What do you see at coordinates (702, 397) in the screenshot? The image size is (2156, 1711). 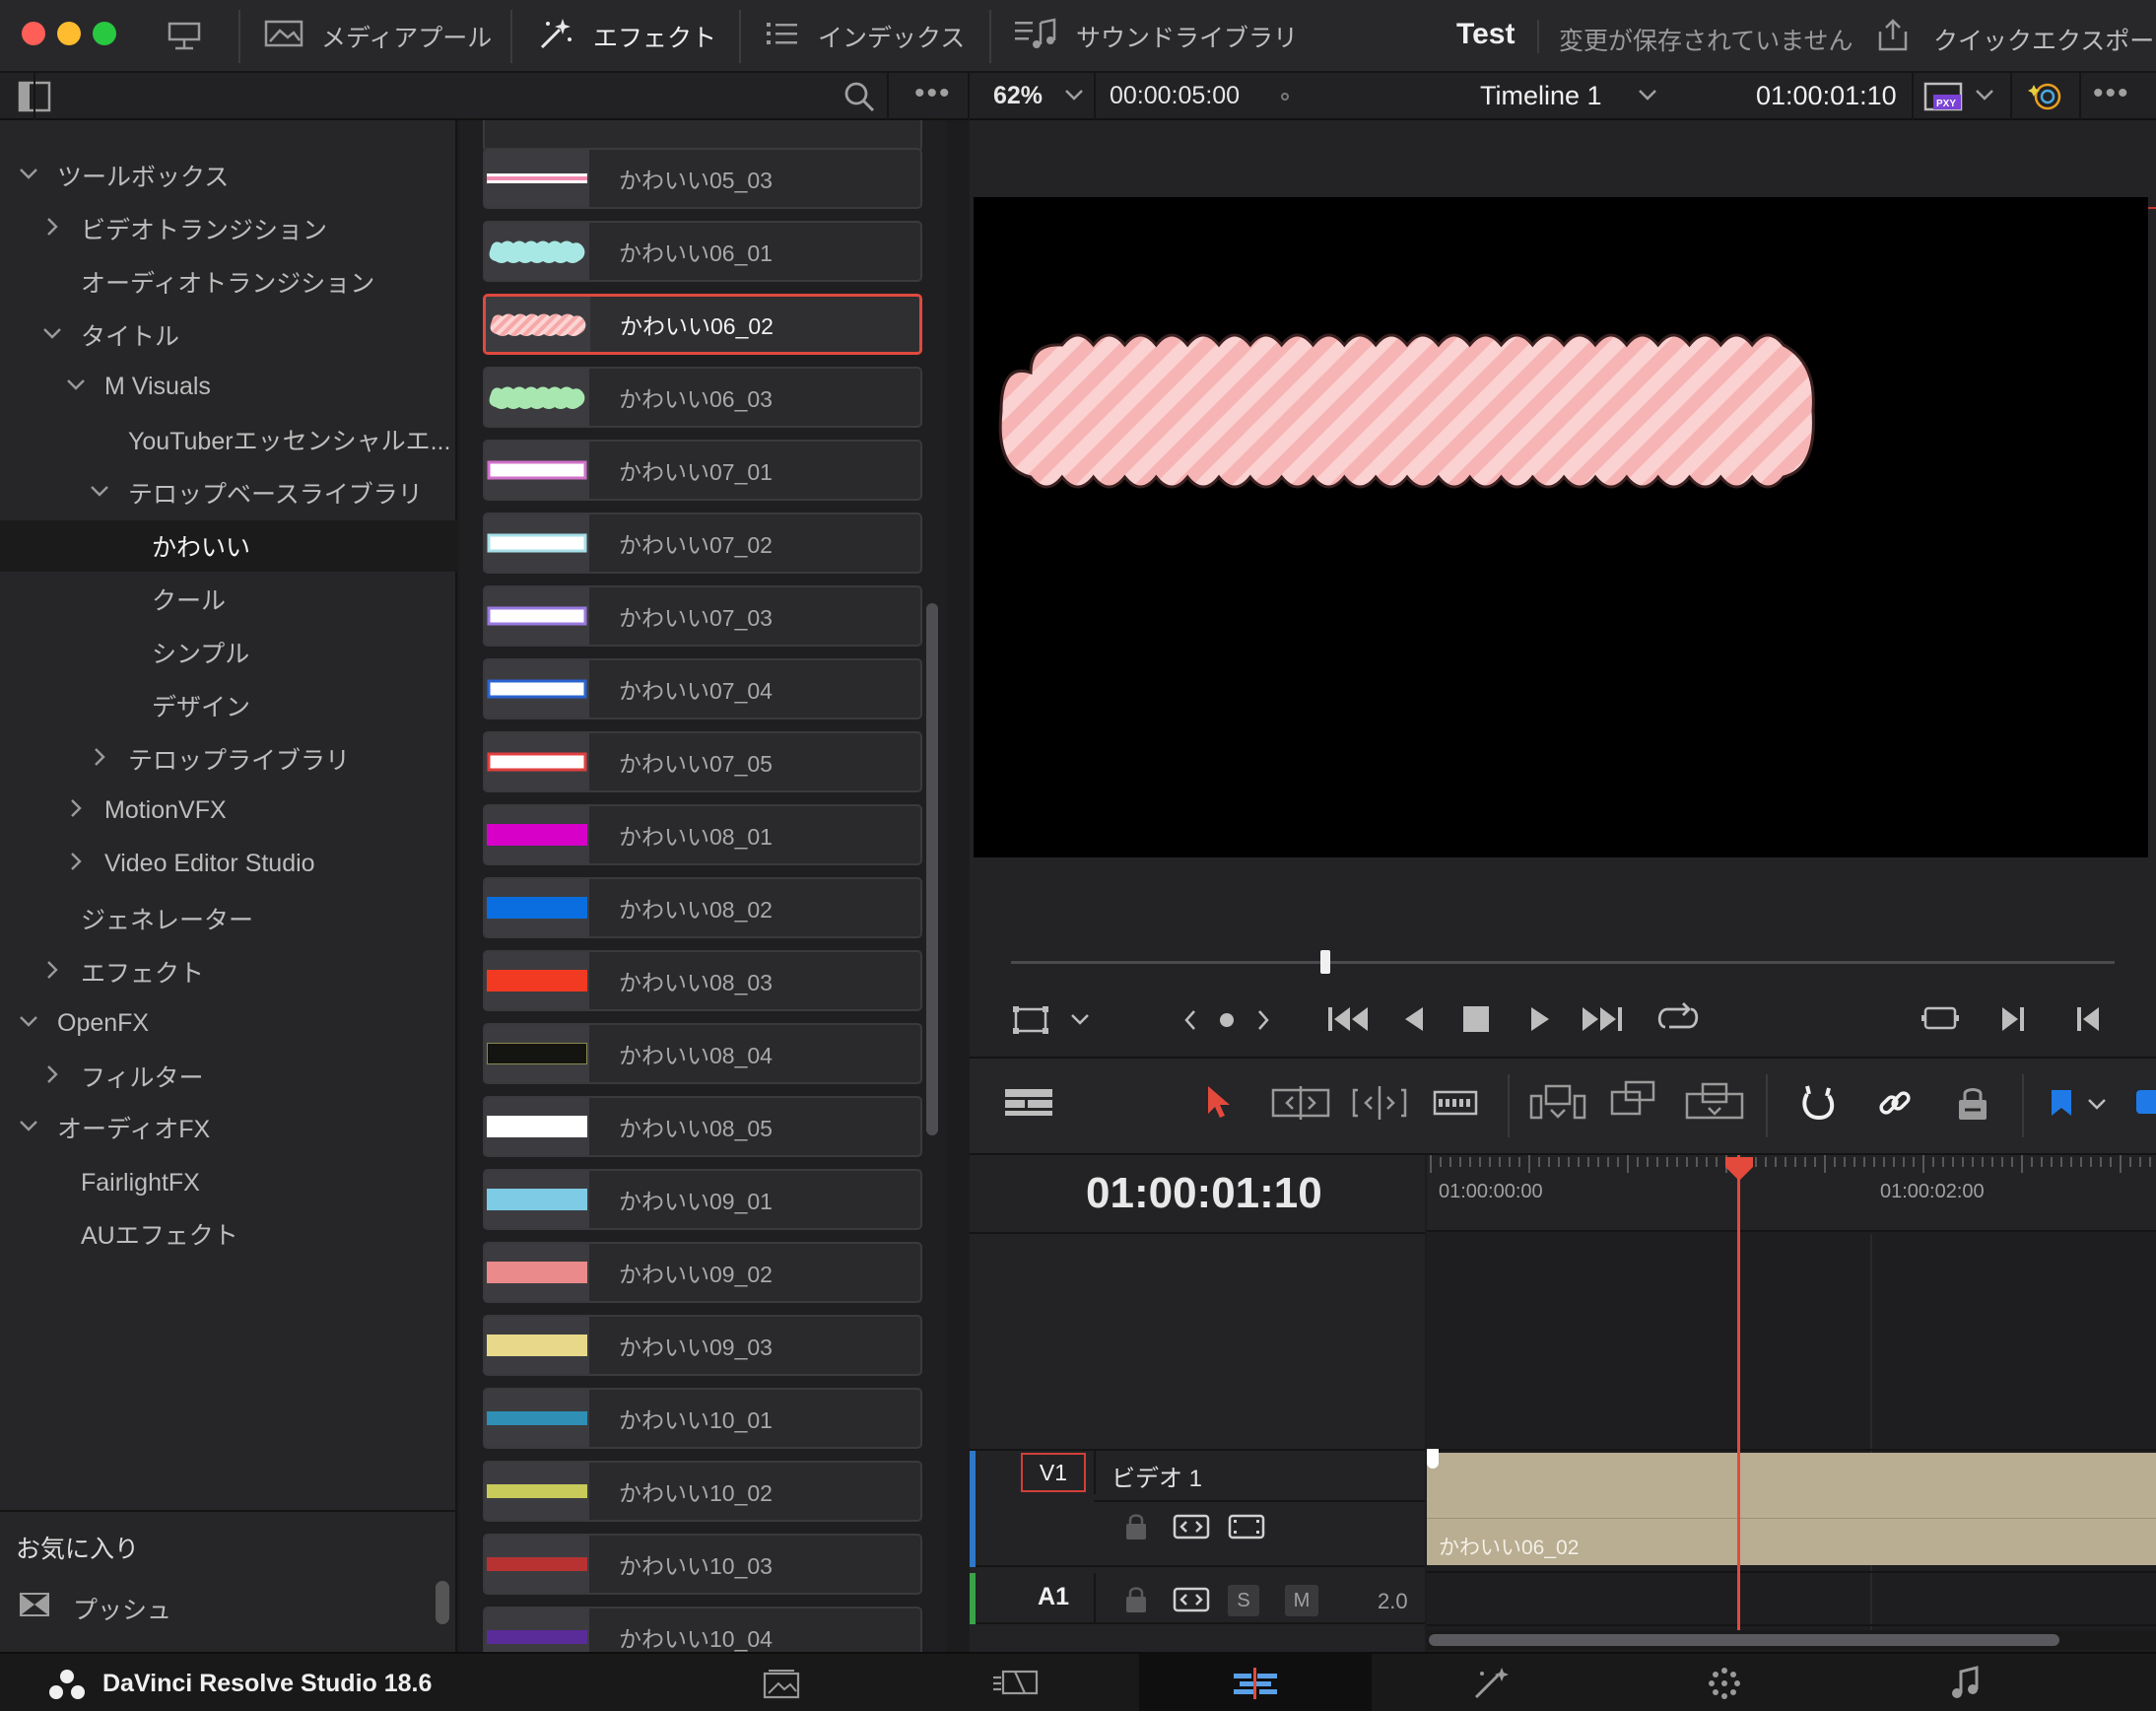 I see `effect-list-item: かわいい06_03` at bounding box center [702, 397].